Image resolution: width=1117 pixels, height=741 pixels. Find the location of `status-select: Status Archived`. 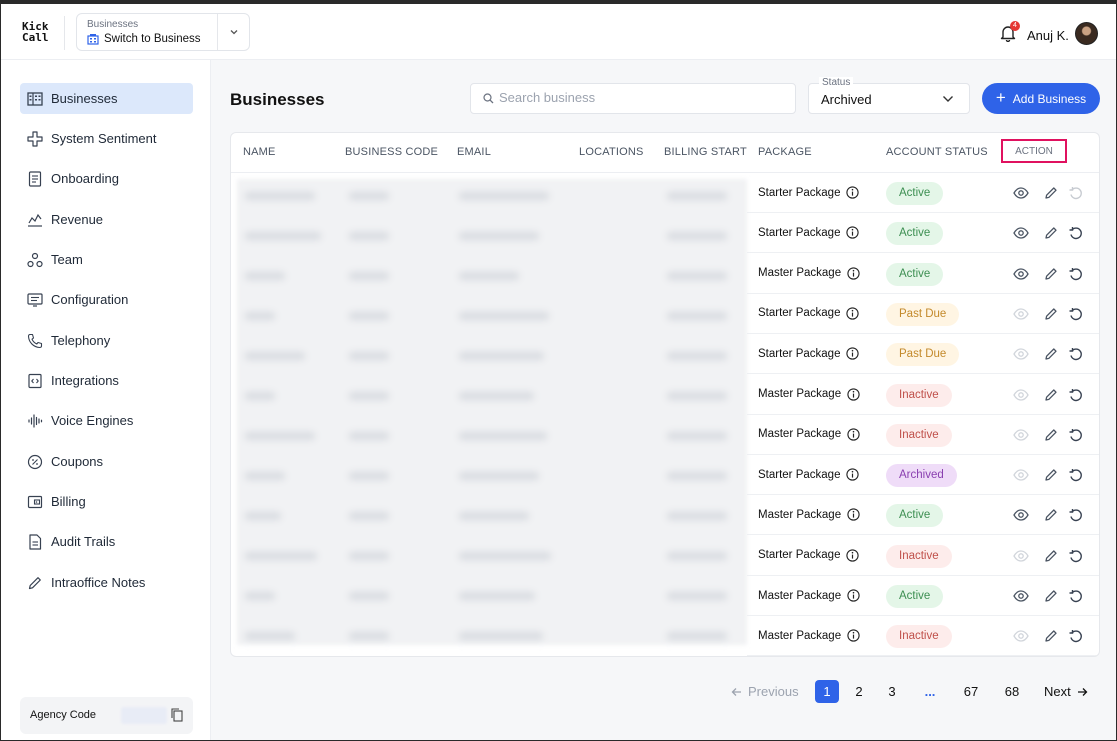

status-select: Status Archived is located at coordinates (889, 95).